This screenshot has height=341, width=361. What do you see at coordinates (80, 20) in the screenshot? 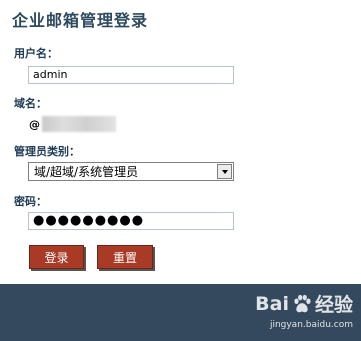
I see `page-title: 企业邮箱管理登录` at bounding box center [80, 20].